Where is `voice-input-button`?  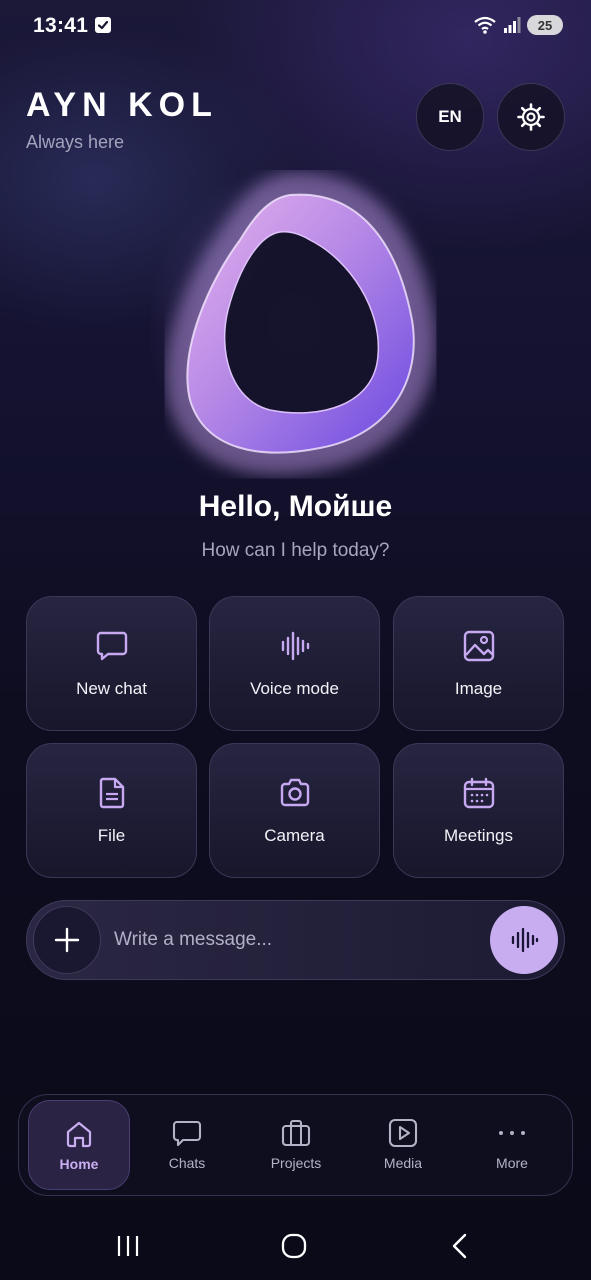 voice-input-button is located at coordinates (524, 940).